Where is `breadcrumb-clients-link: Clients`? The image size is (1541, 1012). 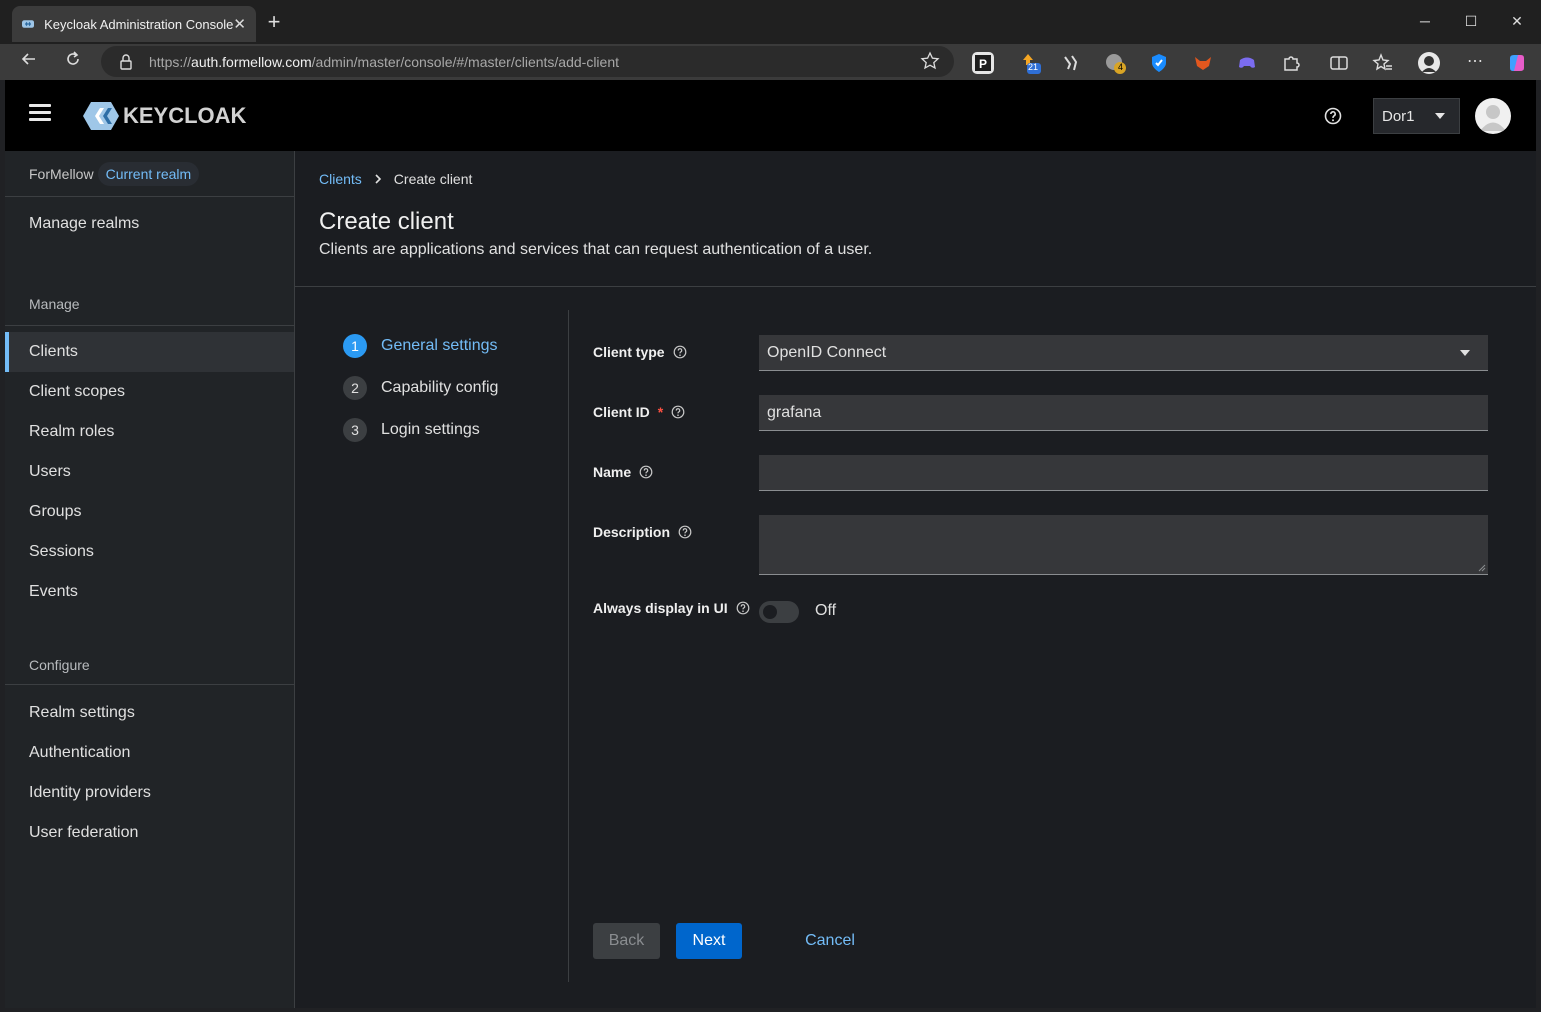 breadcrumb-clients-link: Clients is located at coordinates (340, 179).